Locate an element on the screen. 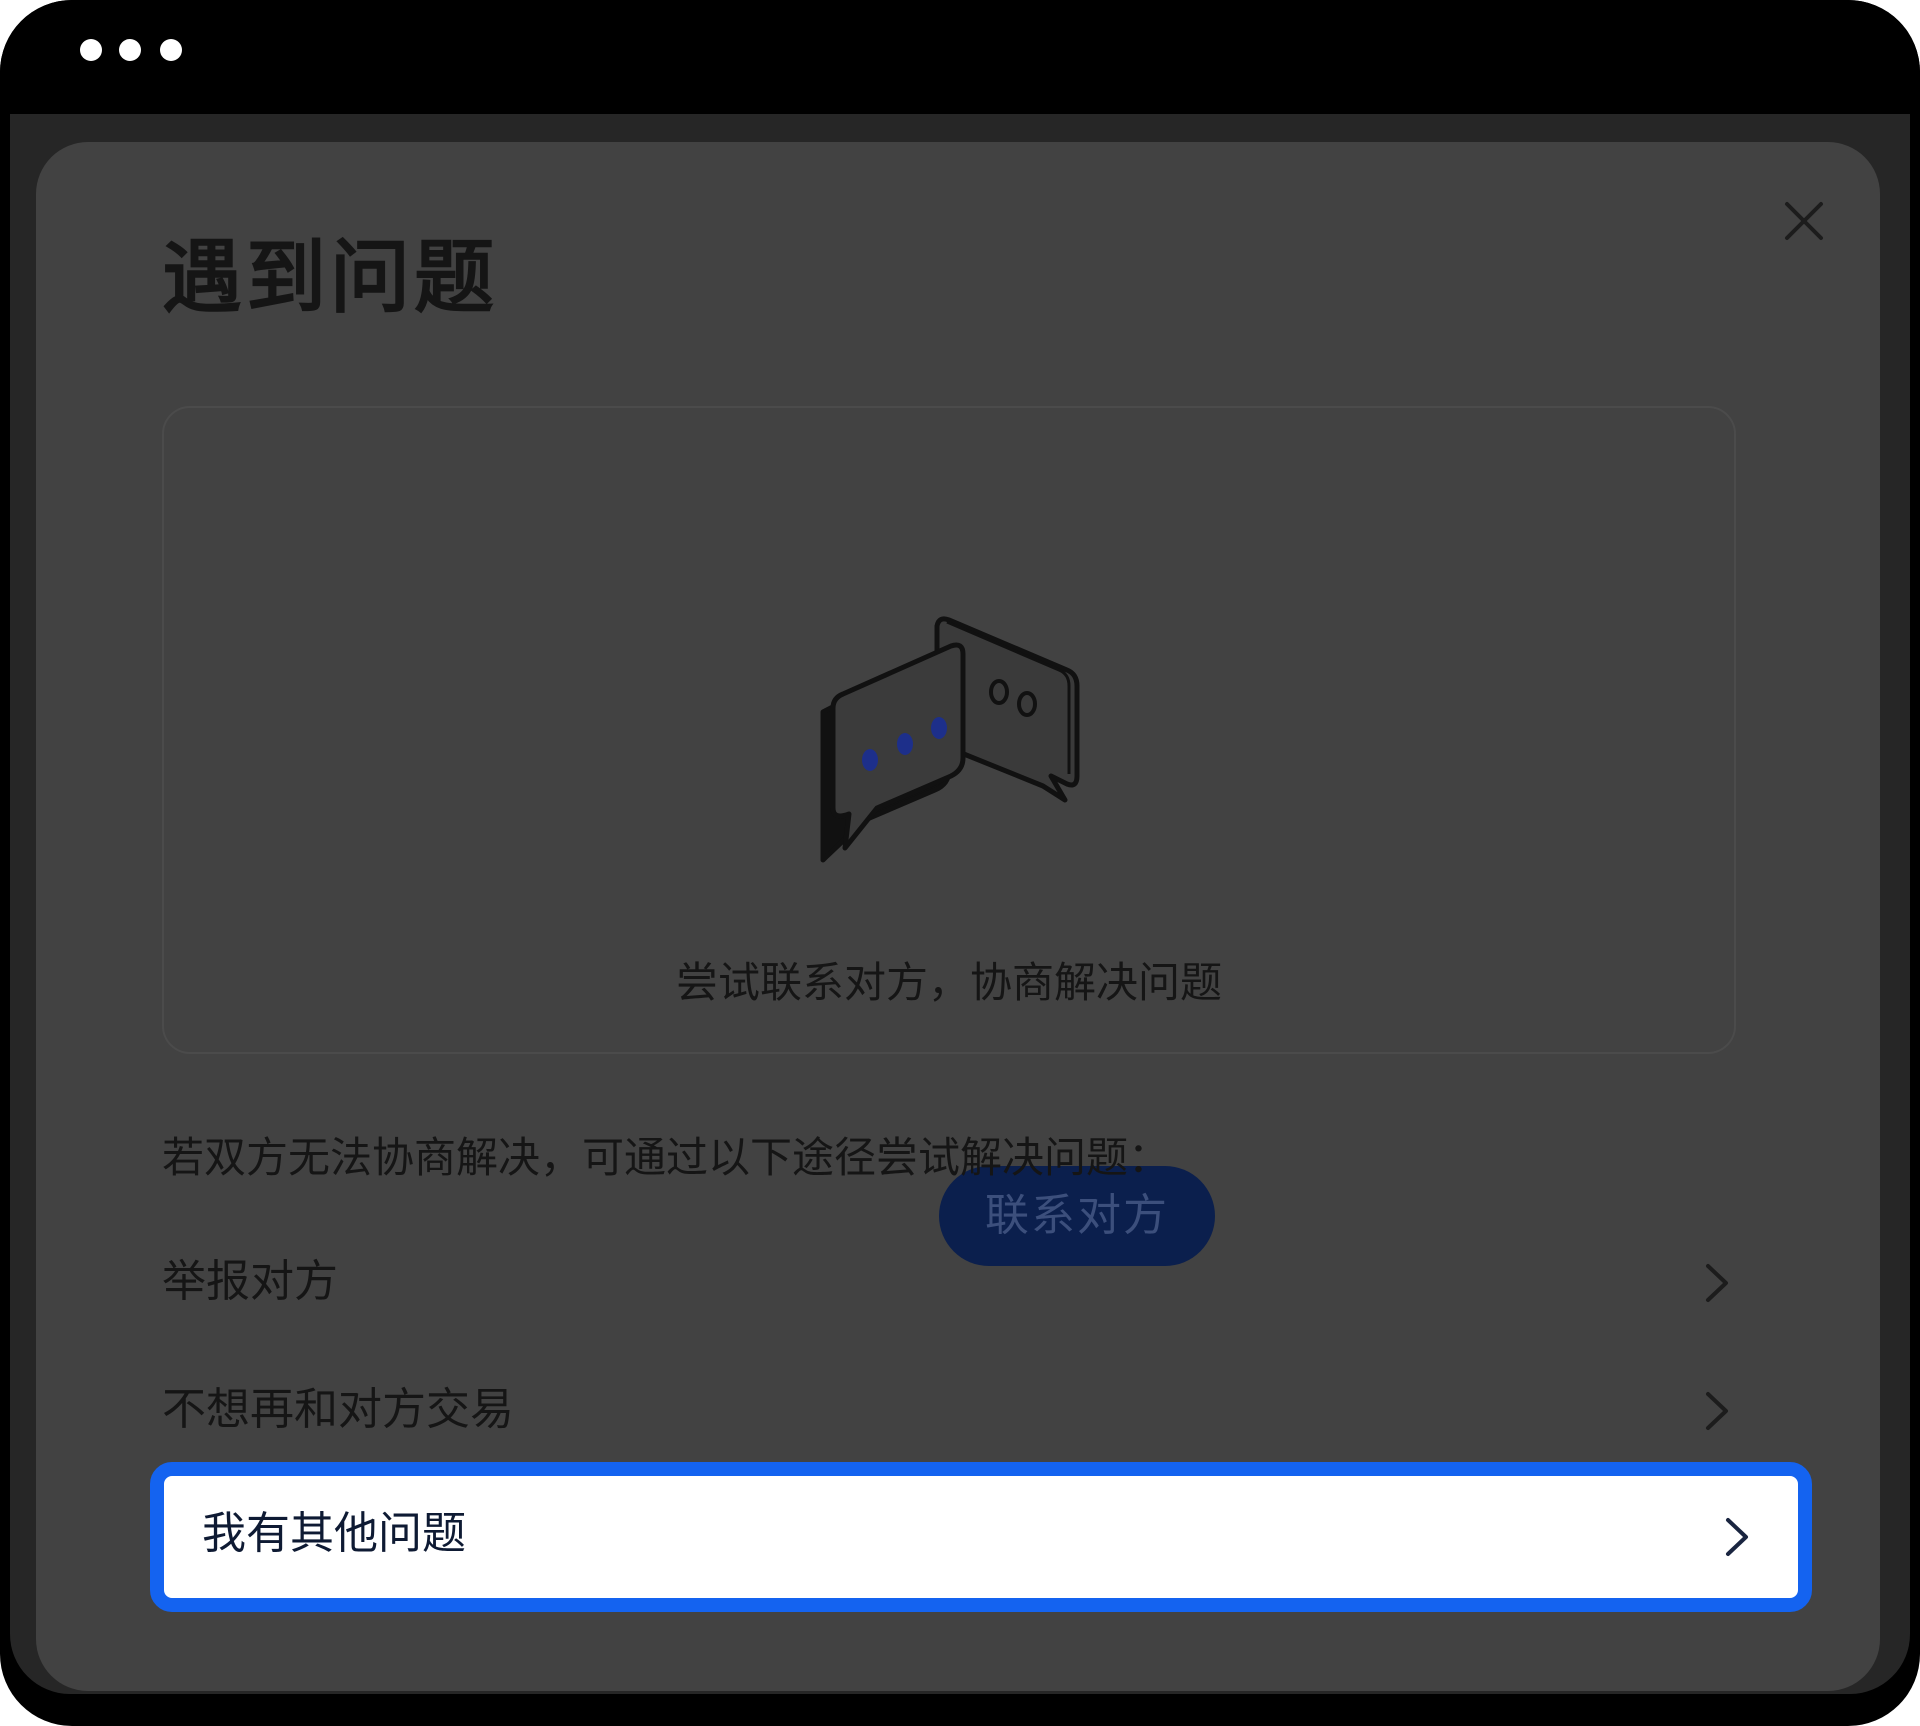 The width and height of the screenshot is (1920, 1726). title-bar is located at coordinates (960, 57).